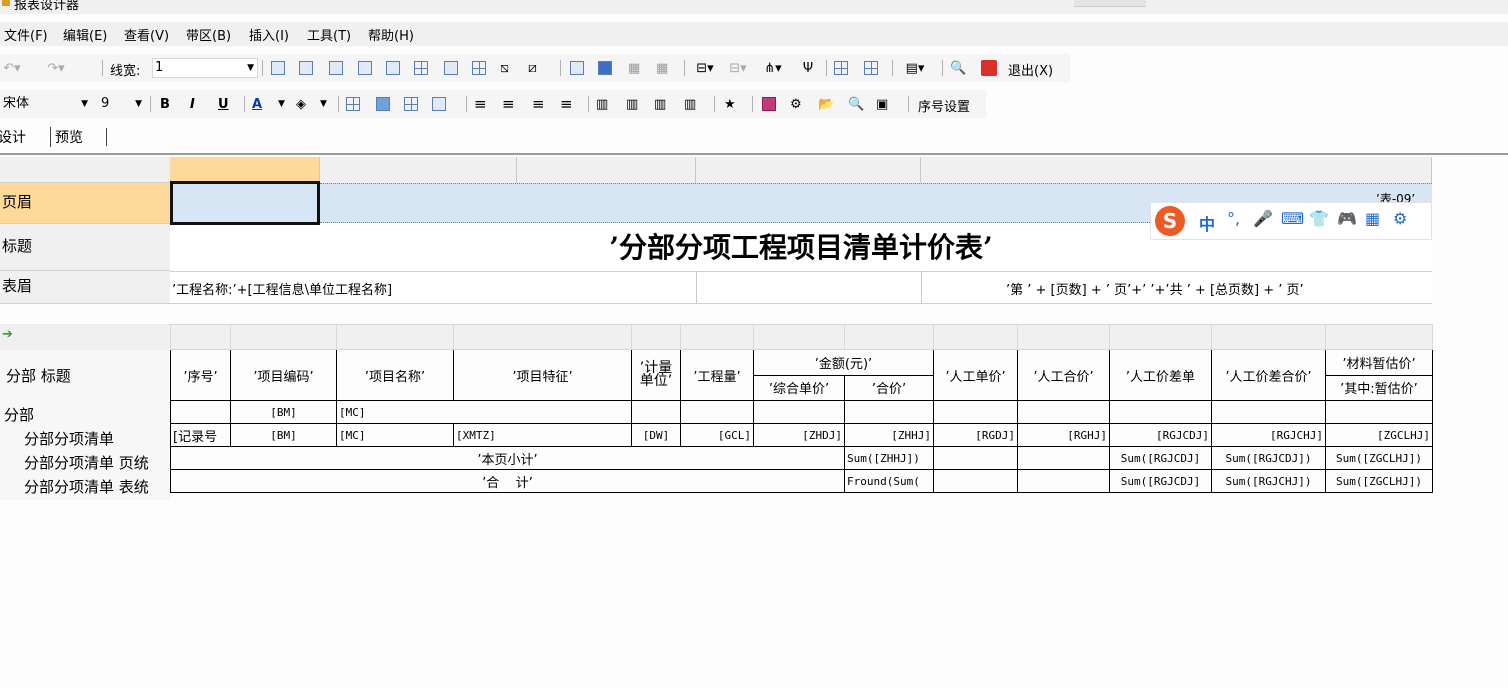  What do you see at coordinates (269, 34) in the screenshot?
I see `menu-insert: 插入(I)` at bounding box center [269, 34].